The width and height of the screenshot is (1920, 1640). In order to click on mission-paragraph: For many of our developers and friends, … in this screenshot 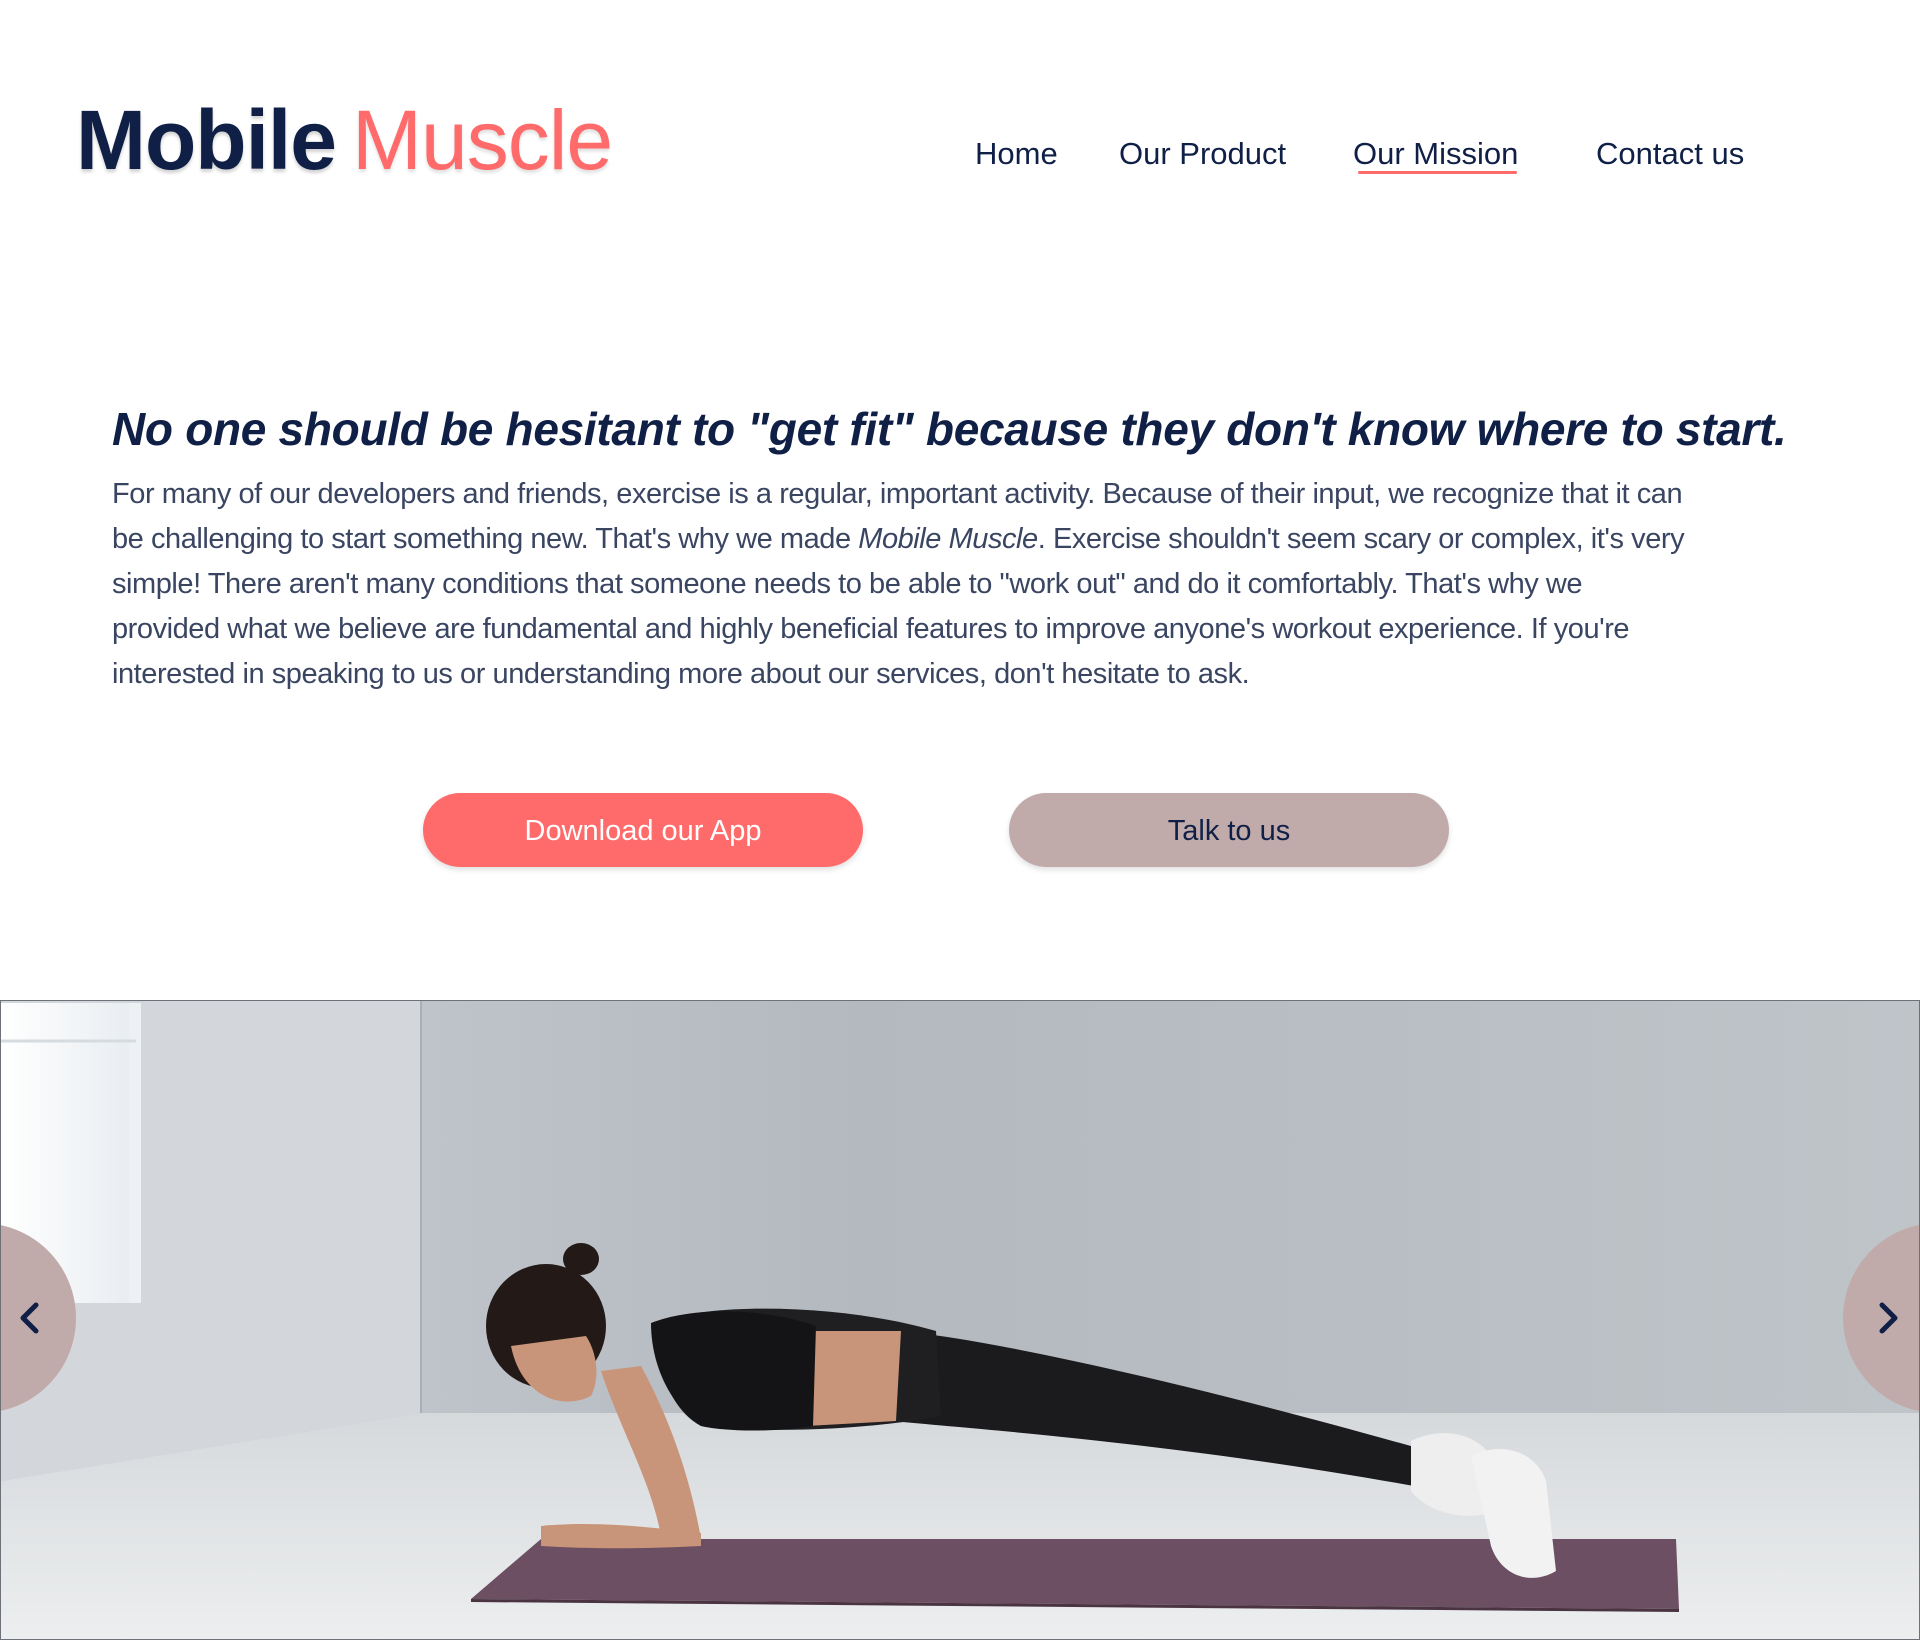, I will do `click(912, 584)`.